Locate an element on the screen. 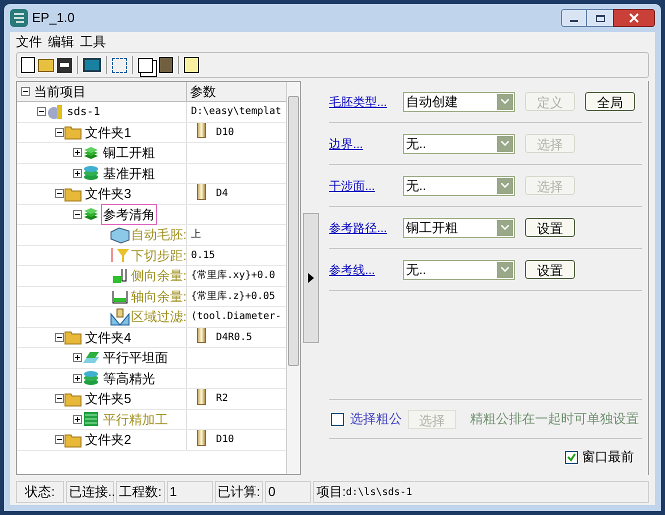 This screenshot has width=665, height=515. tree-item: 铜工开粗 is located at coordinates (129, 153).